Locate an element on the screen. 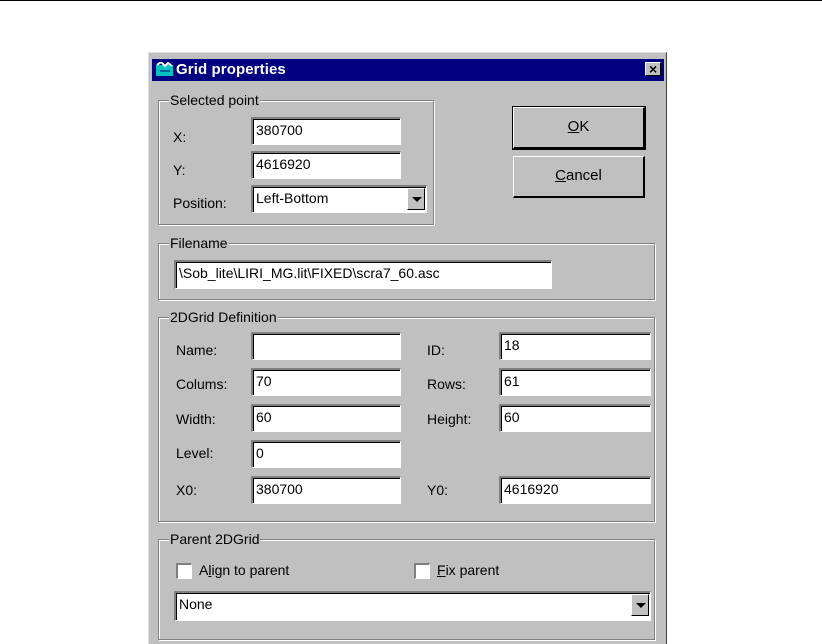 The height and width of the screenshot is (644, 822). position-dropdown-button is located at coordinates (416, 199).